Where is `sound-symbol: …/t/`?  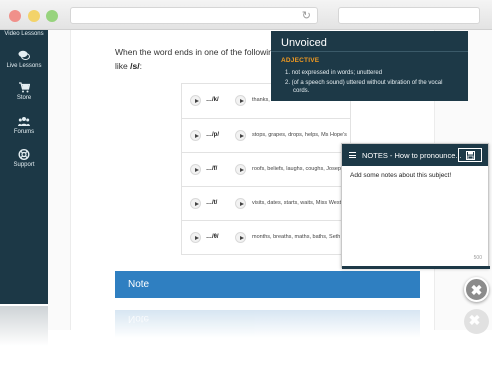 sound-symbol: …/t/ is located at coordinates (212, 203).